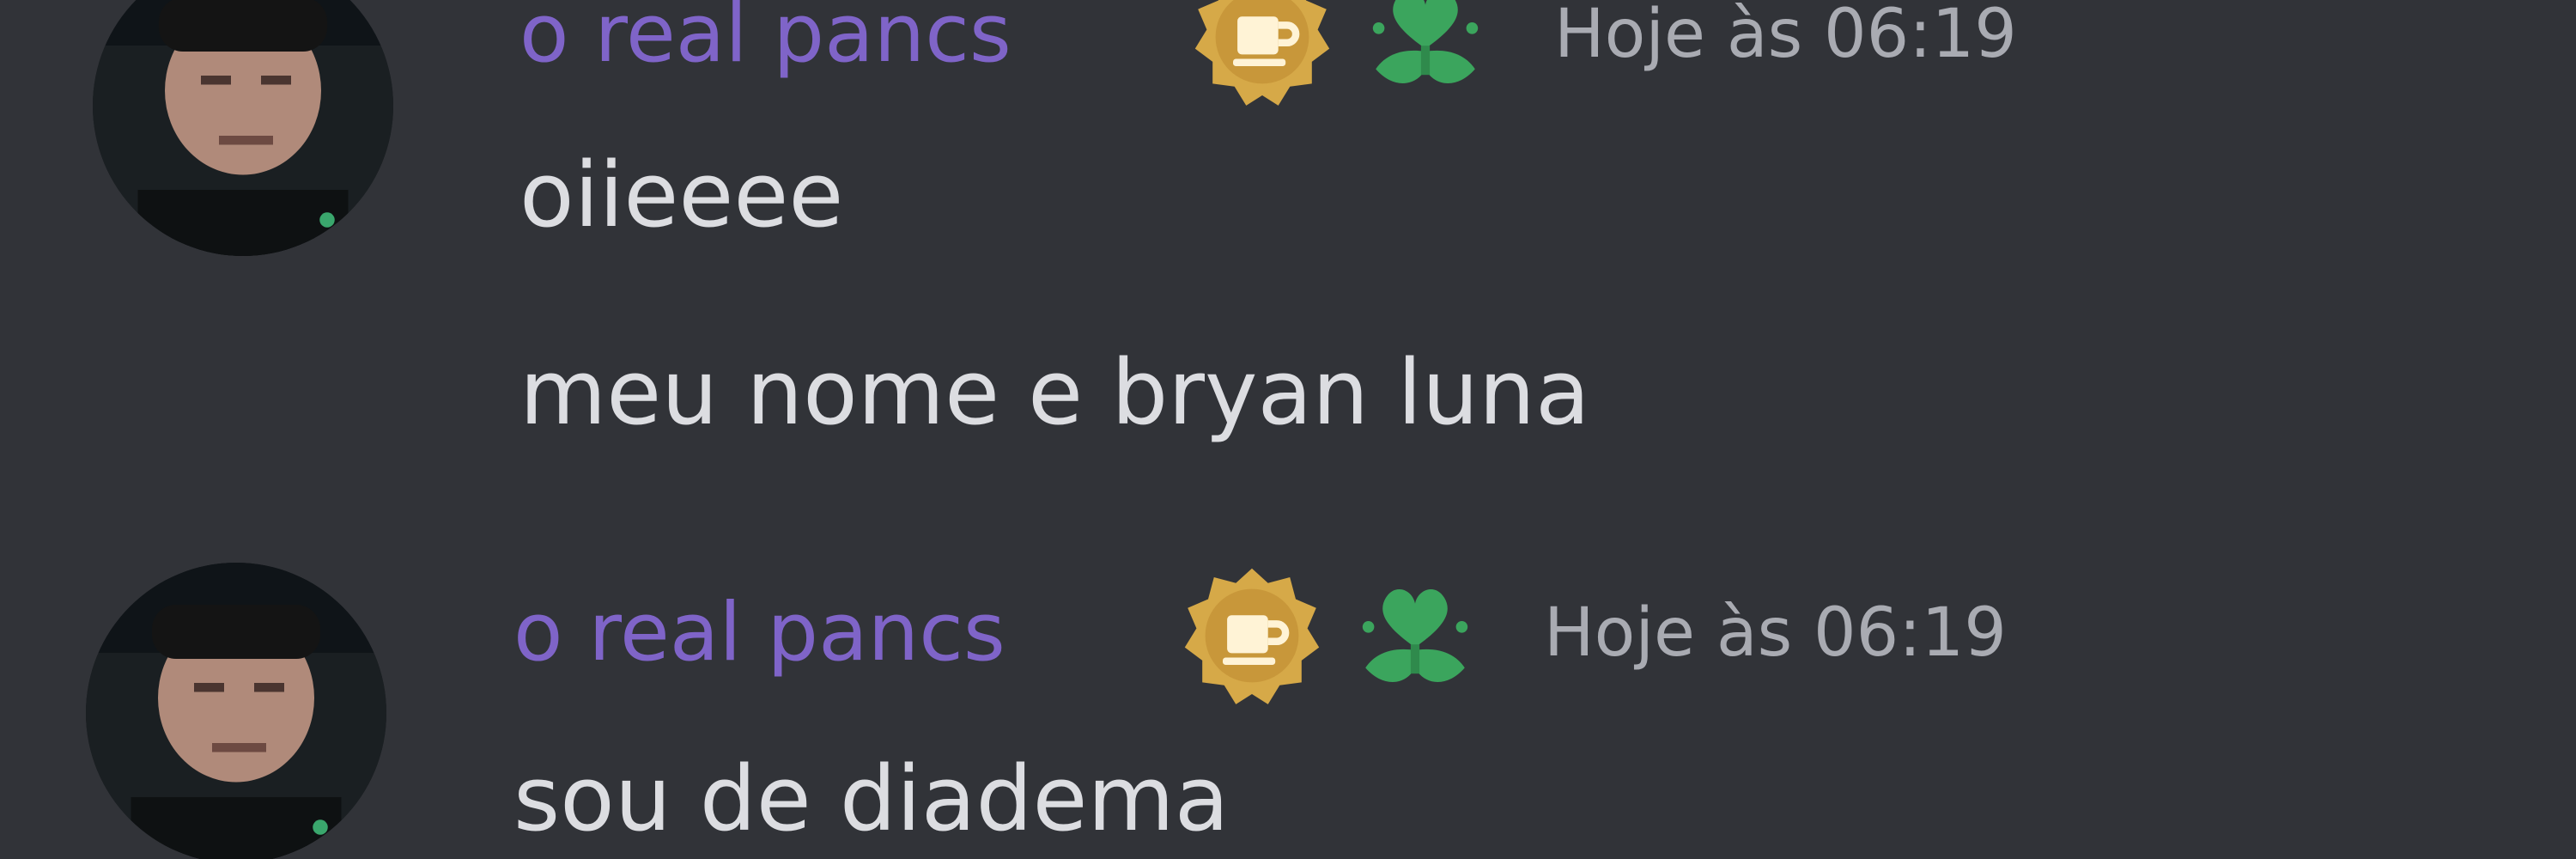 The height and width of the screenshot is (859, 2576). Describe the element at coordinates (872, 799) in the screenshot. I see `message-text: sou de diadema` at that location.